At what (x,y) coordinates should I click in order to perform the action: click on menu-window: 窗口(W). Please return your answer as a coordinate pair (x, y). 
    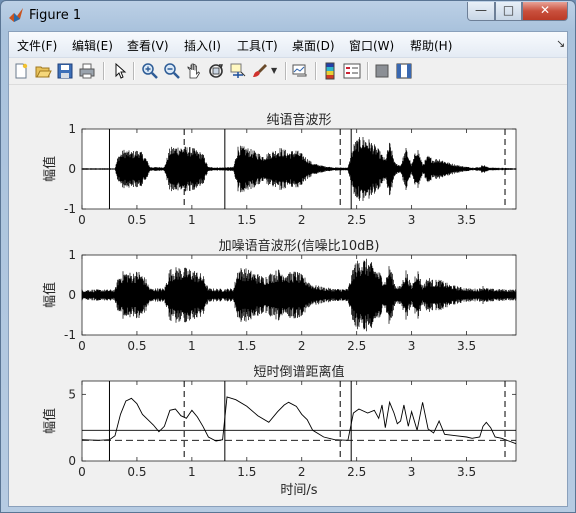
    Looking at the image, I should click on (371, 45).